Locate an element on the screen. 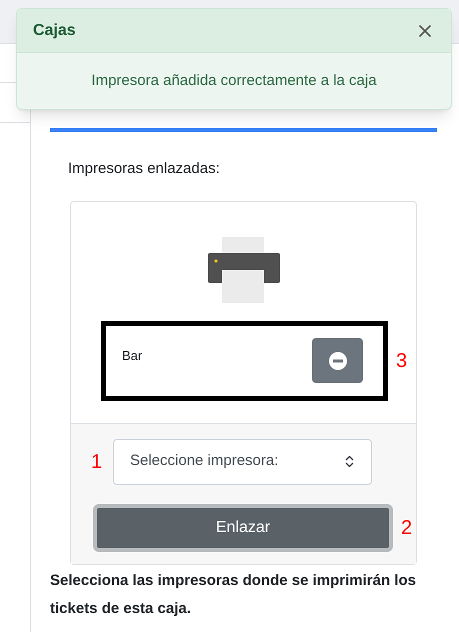 The image size is (459, 632). printer-name: Bar is located at coordinates (132, 355).